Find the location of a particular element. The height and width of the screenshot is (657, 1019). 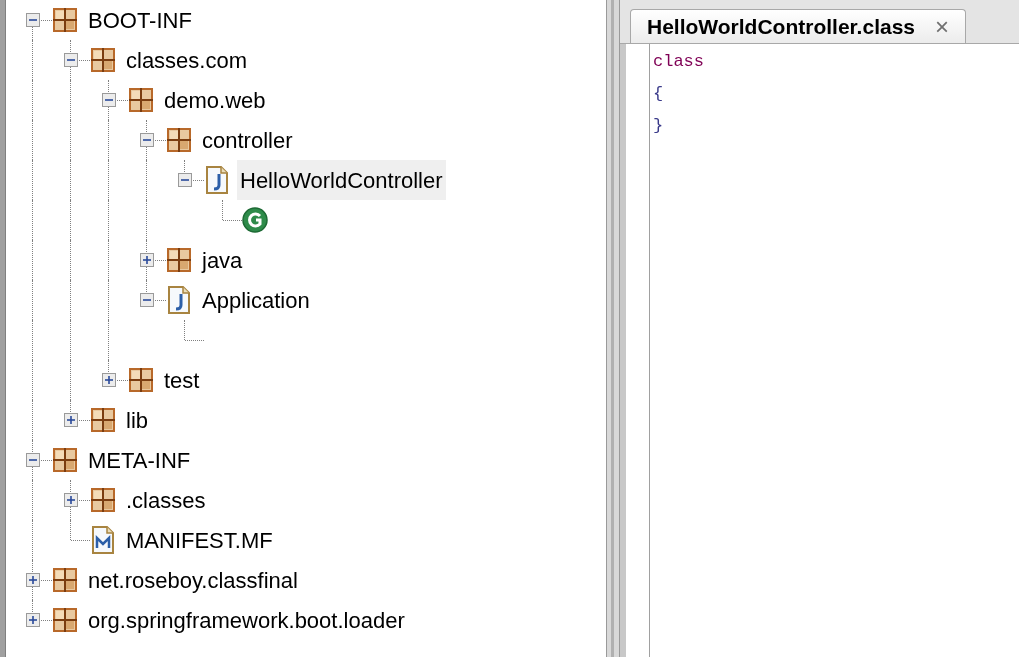

code-line: { is located at coordinates (658, 94).